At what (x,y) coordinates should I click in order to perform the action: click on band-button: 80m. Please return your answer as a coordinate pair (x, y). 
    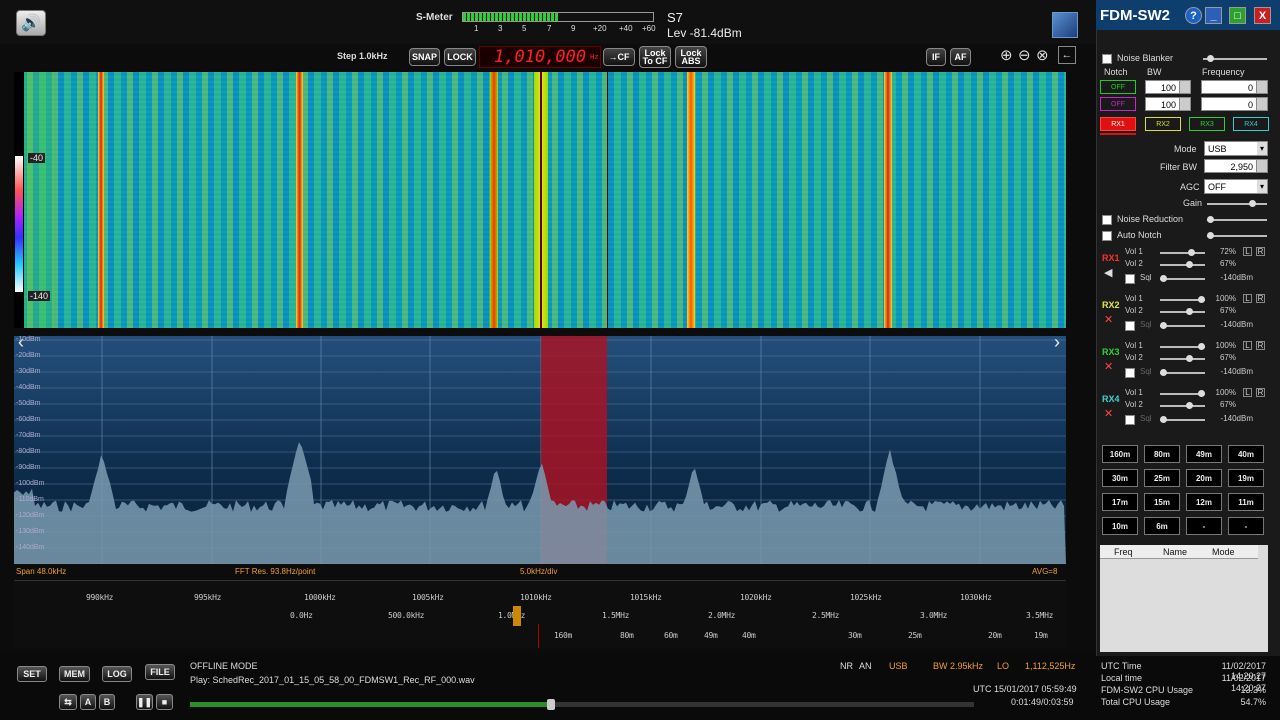
    Looking at the image, I should click on (1162, 454).